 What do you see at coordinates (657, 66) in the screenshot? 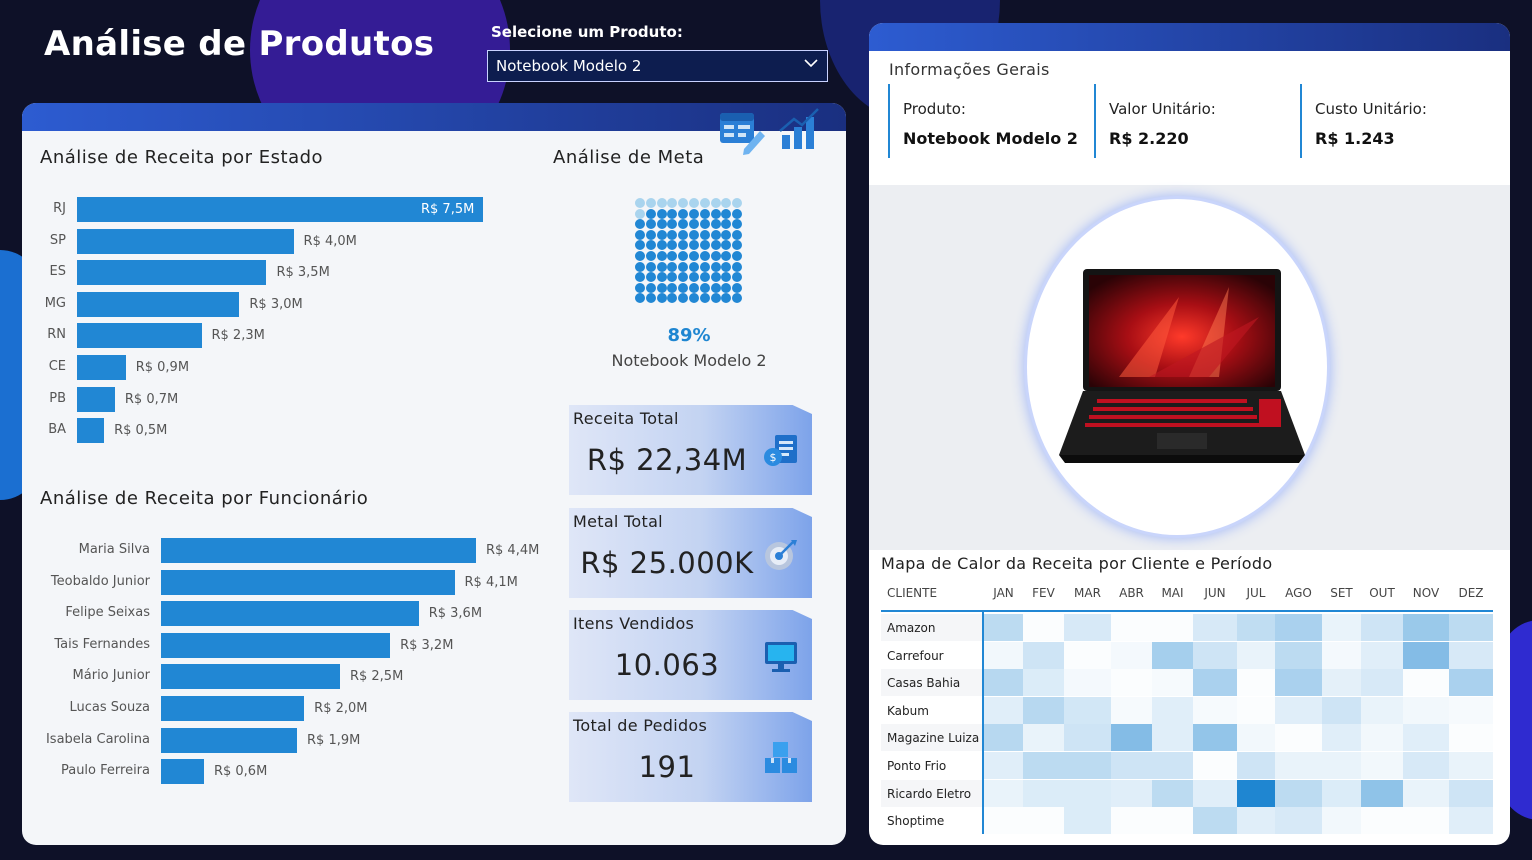
I see `product-select: Notebook Modelo 2` at bounding box center [657, 66].